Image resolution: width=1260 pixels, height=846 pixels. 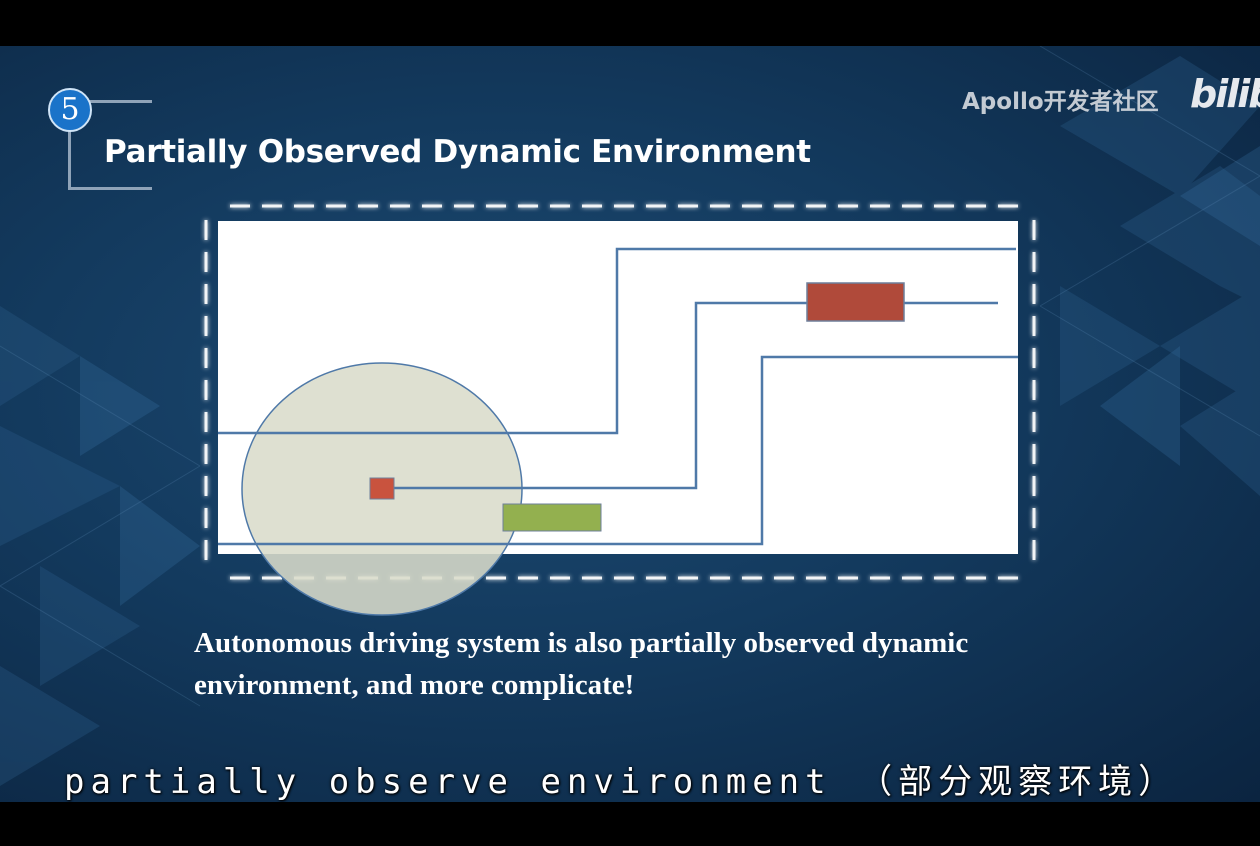 What do you see at coordinates (630, 23) in the screenshot?
I see `letterbox-top` at bounding box center [630, 23].